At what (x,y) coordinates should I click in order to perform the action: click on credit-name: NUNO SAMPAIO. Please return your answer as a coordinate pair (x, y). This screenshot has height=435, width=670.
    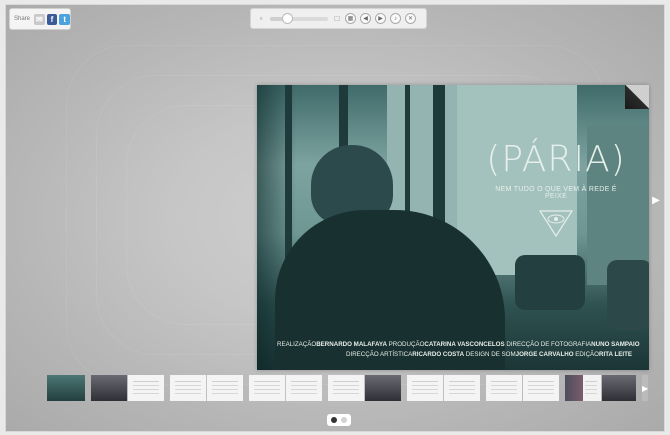
    Looking at the image, I should click on (615, 344).